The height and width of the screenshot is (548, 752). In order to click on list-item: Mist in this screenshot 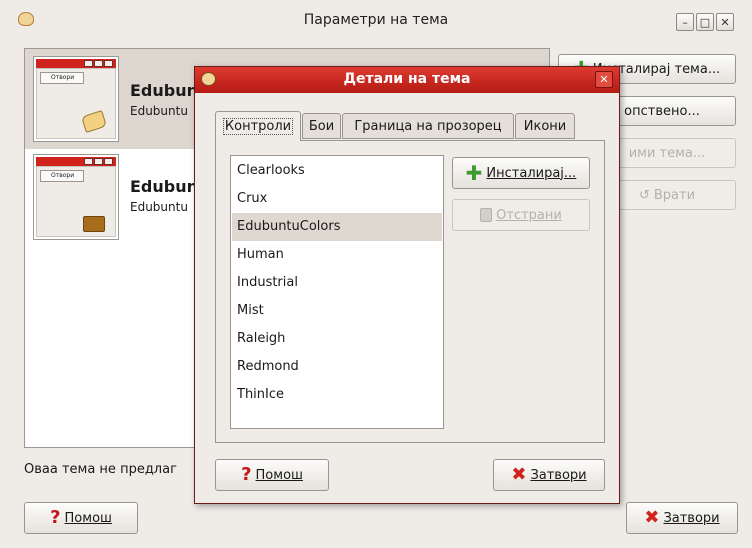, I will do `click(337, 311)`.